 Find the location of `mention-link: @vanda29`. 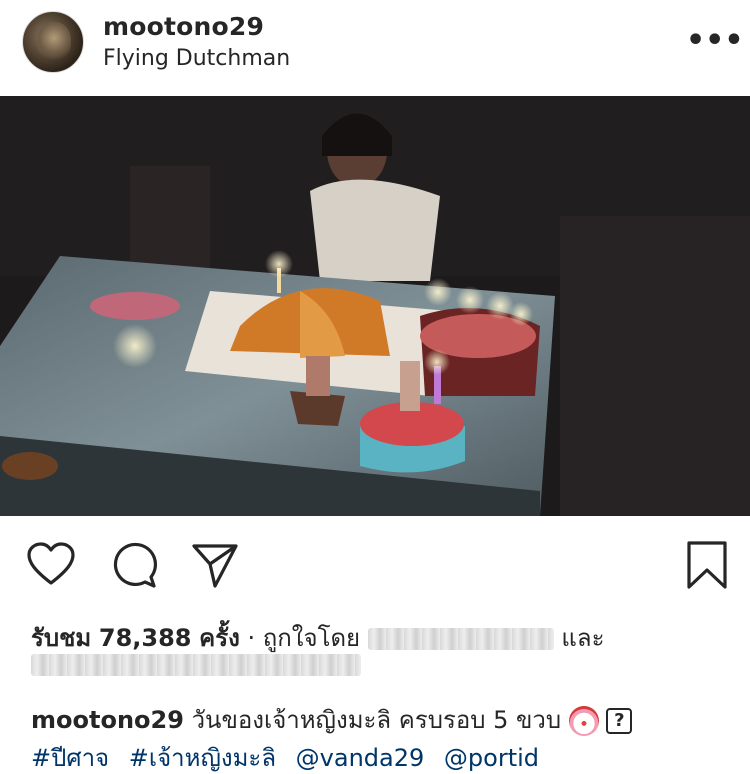

mention-link: @vanda29 is located at coordinates (360, 758).